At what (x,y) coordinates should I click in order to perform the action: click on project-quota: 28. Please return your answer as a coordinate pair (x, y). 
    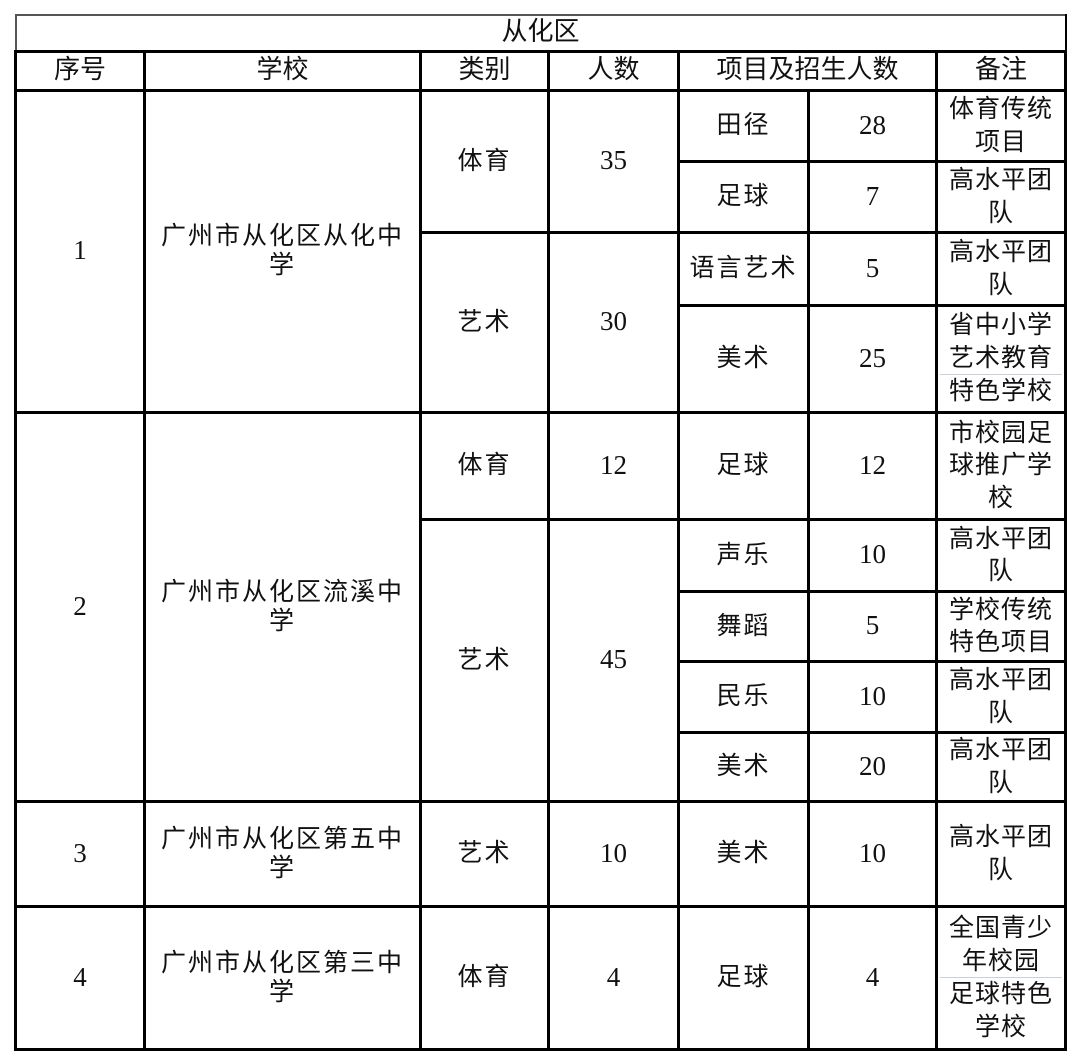
    Looking at the image, I should click on (872, 125).